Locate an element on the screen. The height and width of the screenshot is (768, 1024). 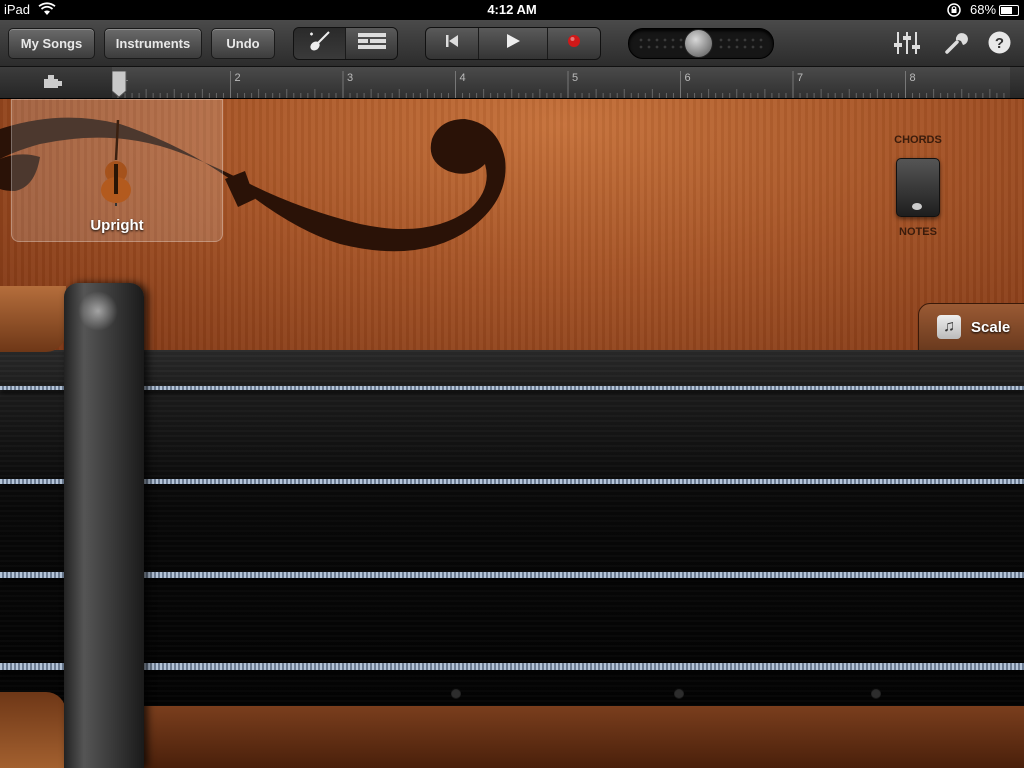
help-icon: ? is located at coordinates (999, 45).